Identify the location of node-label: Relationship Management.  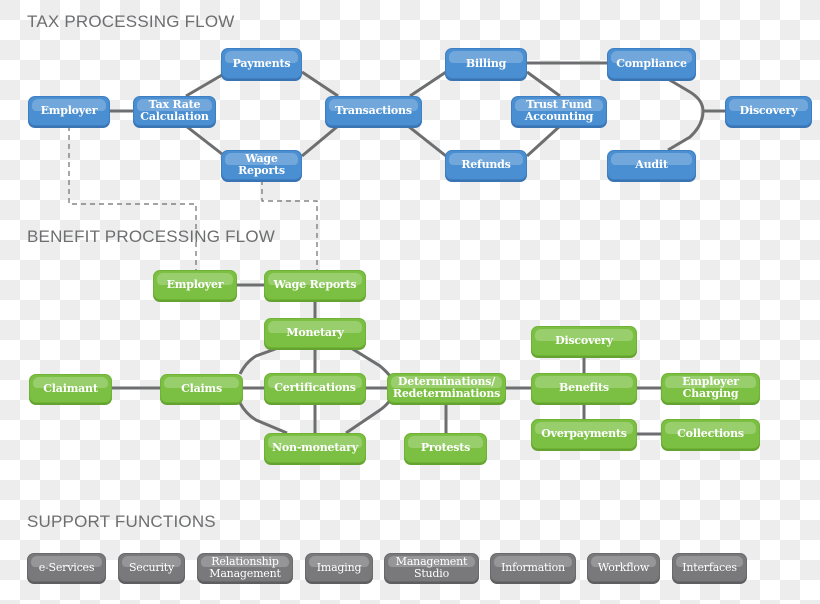
(245, 567).